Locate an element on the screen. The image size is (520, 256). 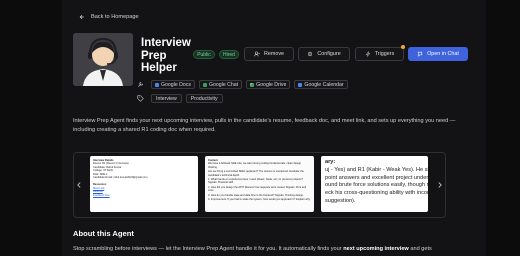
agent-title: Interview Prep Helper is located at coordinates (166, 55).